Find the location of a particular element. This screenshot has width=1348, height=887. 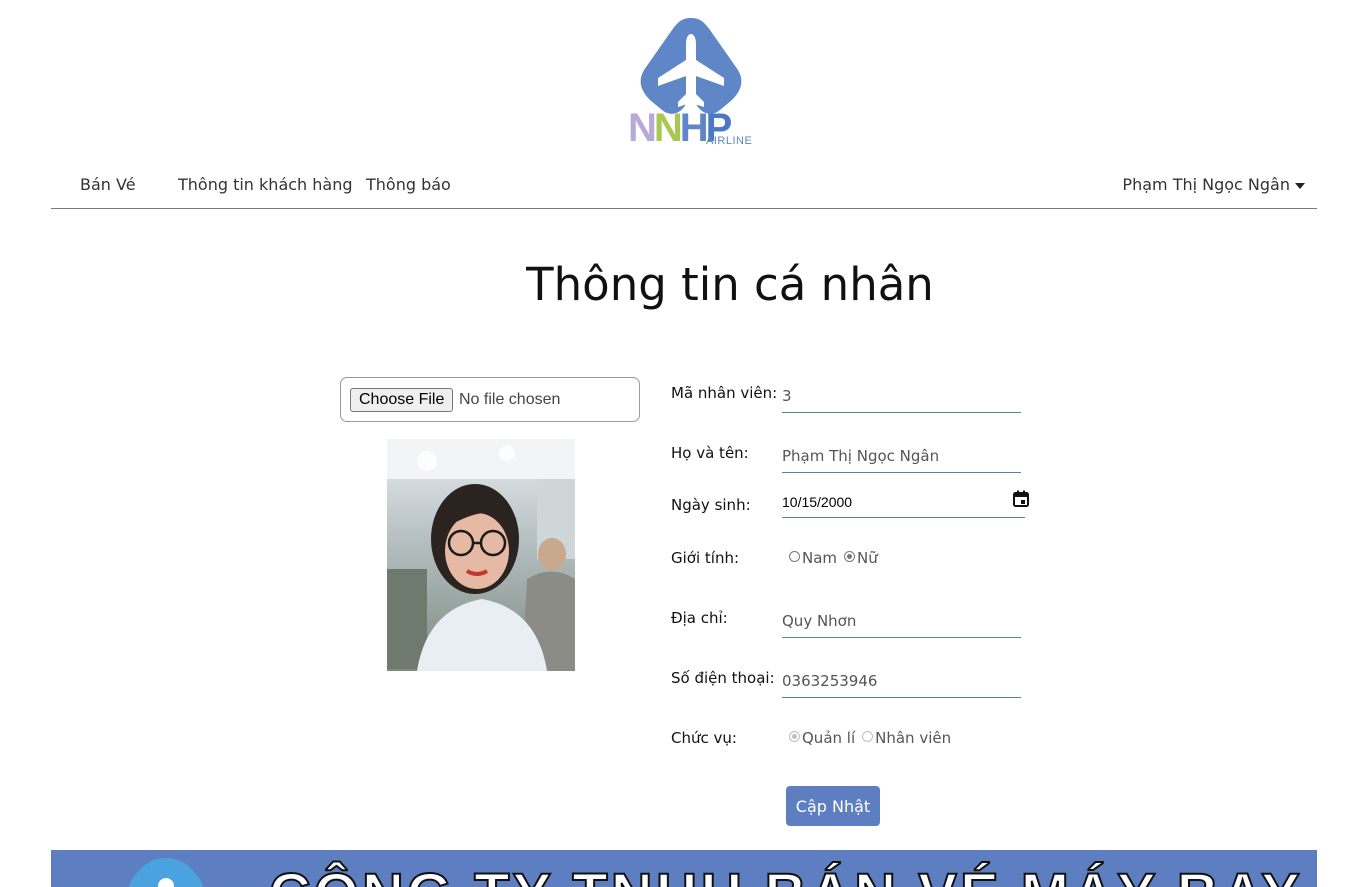

calendar-icon is located at coordinates (1021, 499).